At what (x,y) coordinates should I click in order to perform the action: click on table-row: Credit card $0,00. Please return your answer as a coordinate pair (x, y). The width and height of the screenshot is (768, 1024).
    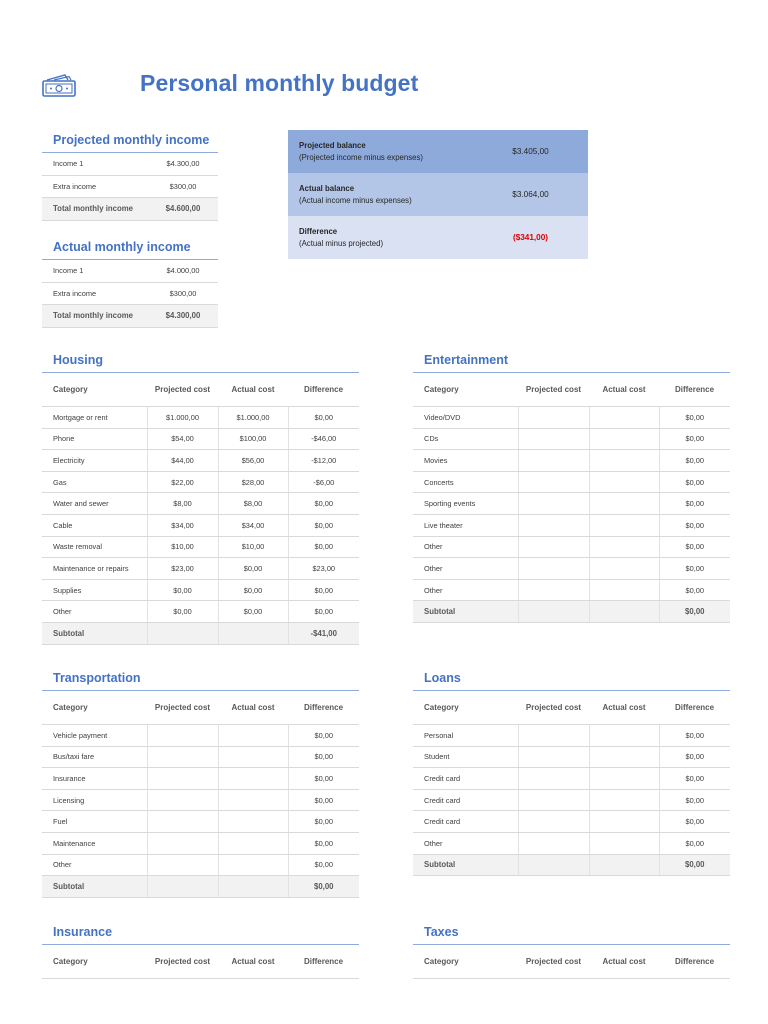
    Looking at the image, I should click on (571, 778).